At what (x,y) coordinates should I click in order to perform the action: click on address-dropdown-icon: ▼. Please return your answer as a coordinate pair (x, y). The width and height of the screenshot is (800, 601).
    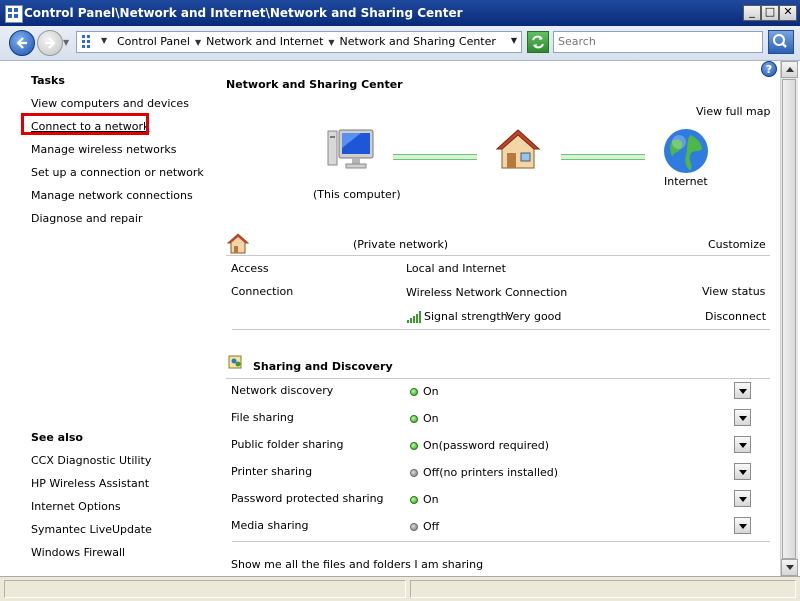
    Looking at the image, I should click on (514, 40).